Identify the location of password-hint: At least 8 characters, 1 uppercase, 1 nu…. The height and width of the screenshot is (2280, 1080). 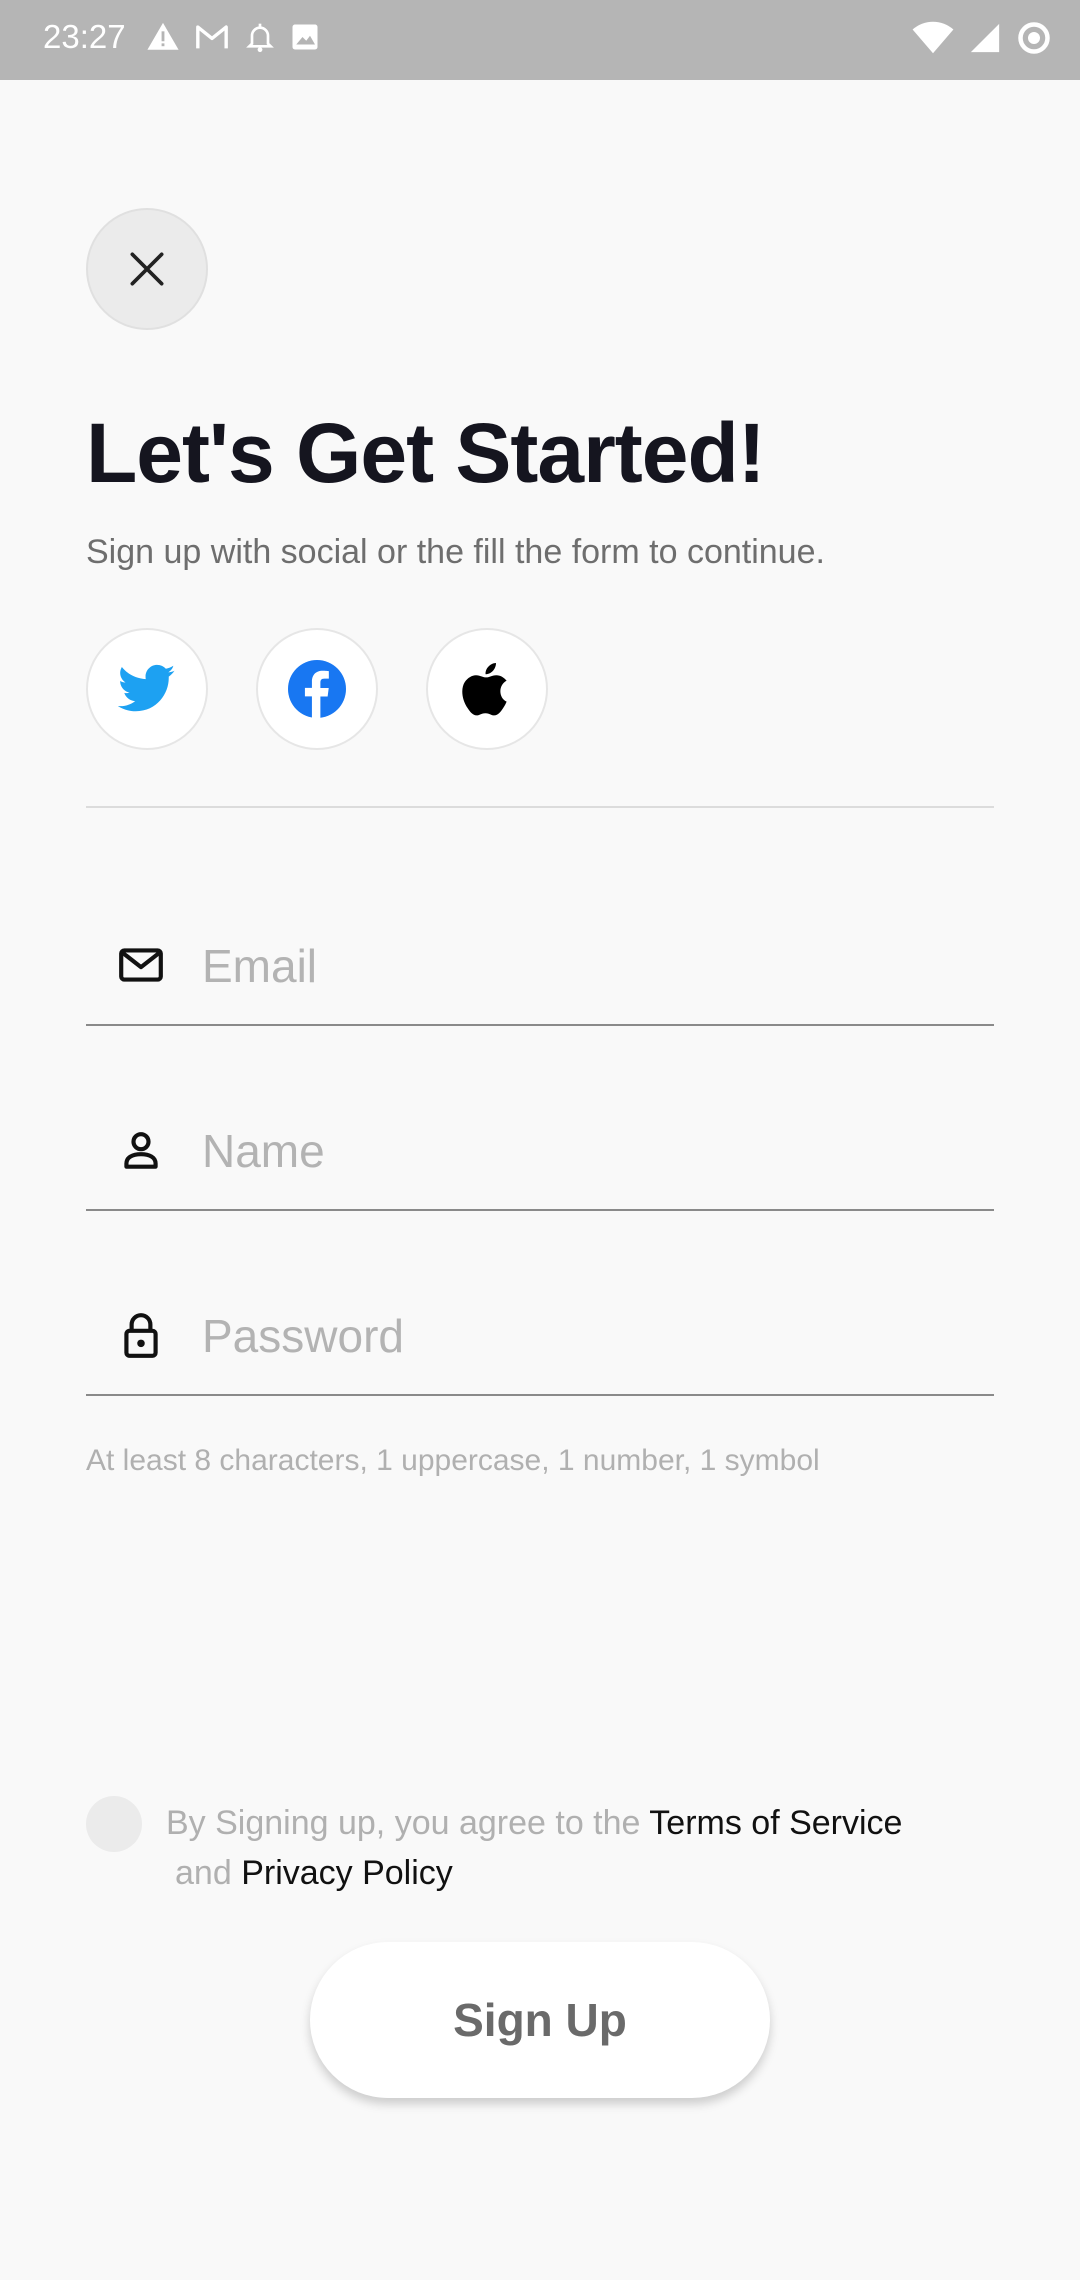
(453, 1460).